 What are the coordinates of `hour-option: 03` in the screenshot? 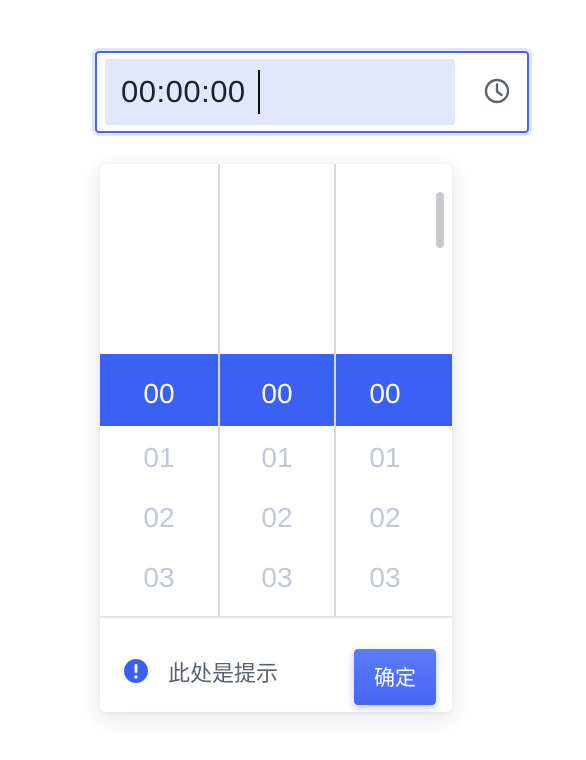 It's located at (159, 578).